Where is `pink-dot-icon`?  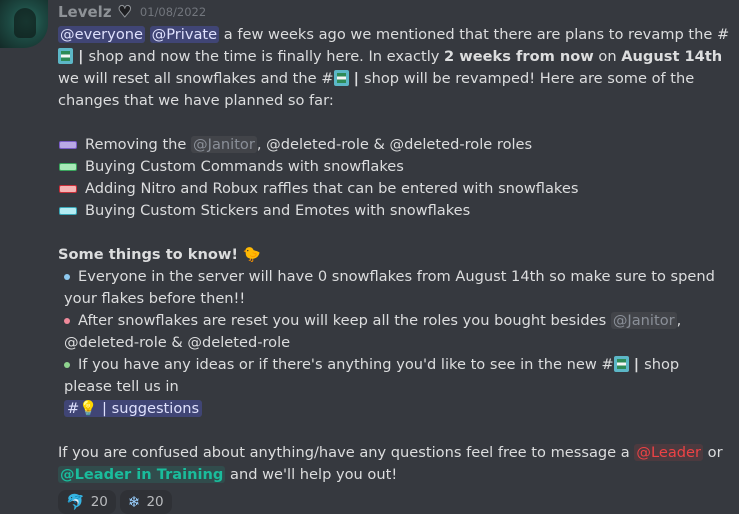 pink-dot-icon is located at coordinates (67, 320).